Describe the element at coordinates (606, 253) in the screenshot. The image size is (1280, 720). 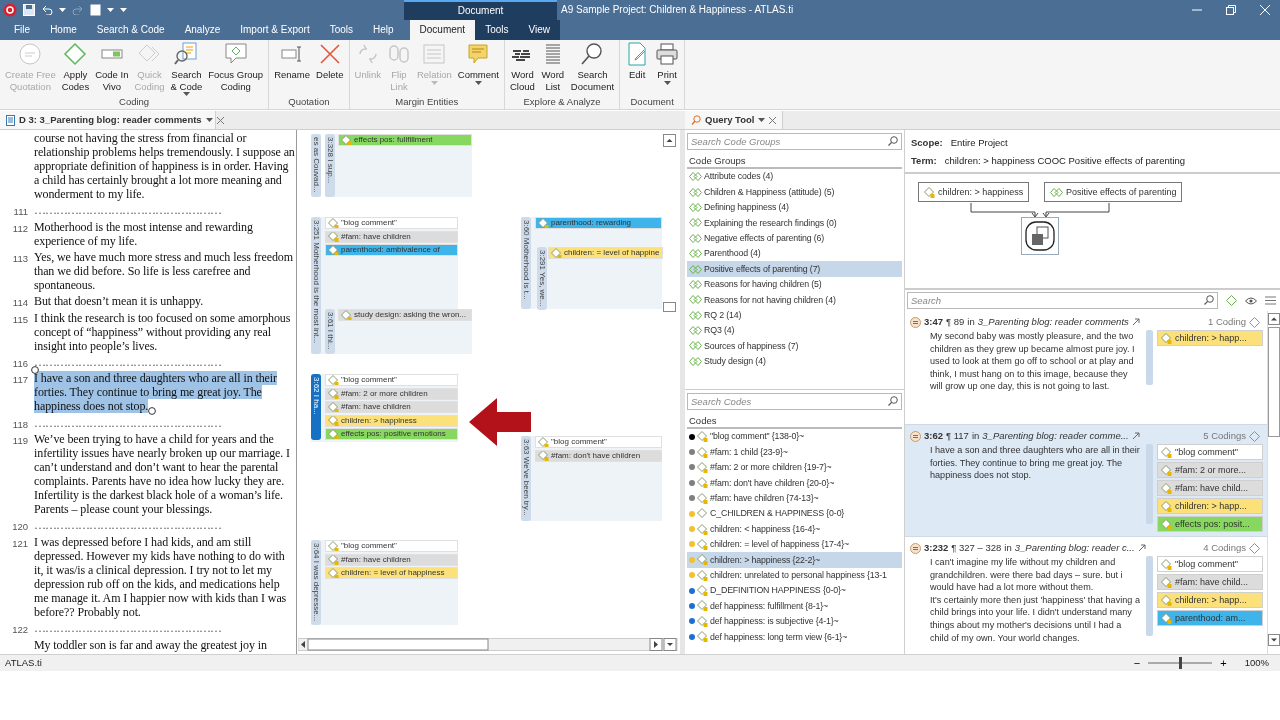
I see `code-tag: children: = level of happine` at that location.